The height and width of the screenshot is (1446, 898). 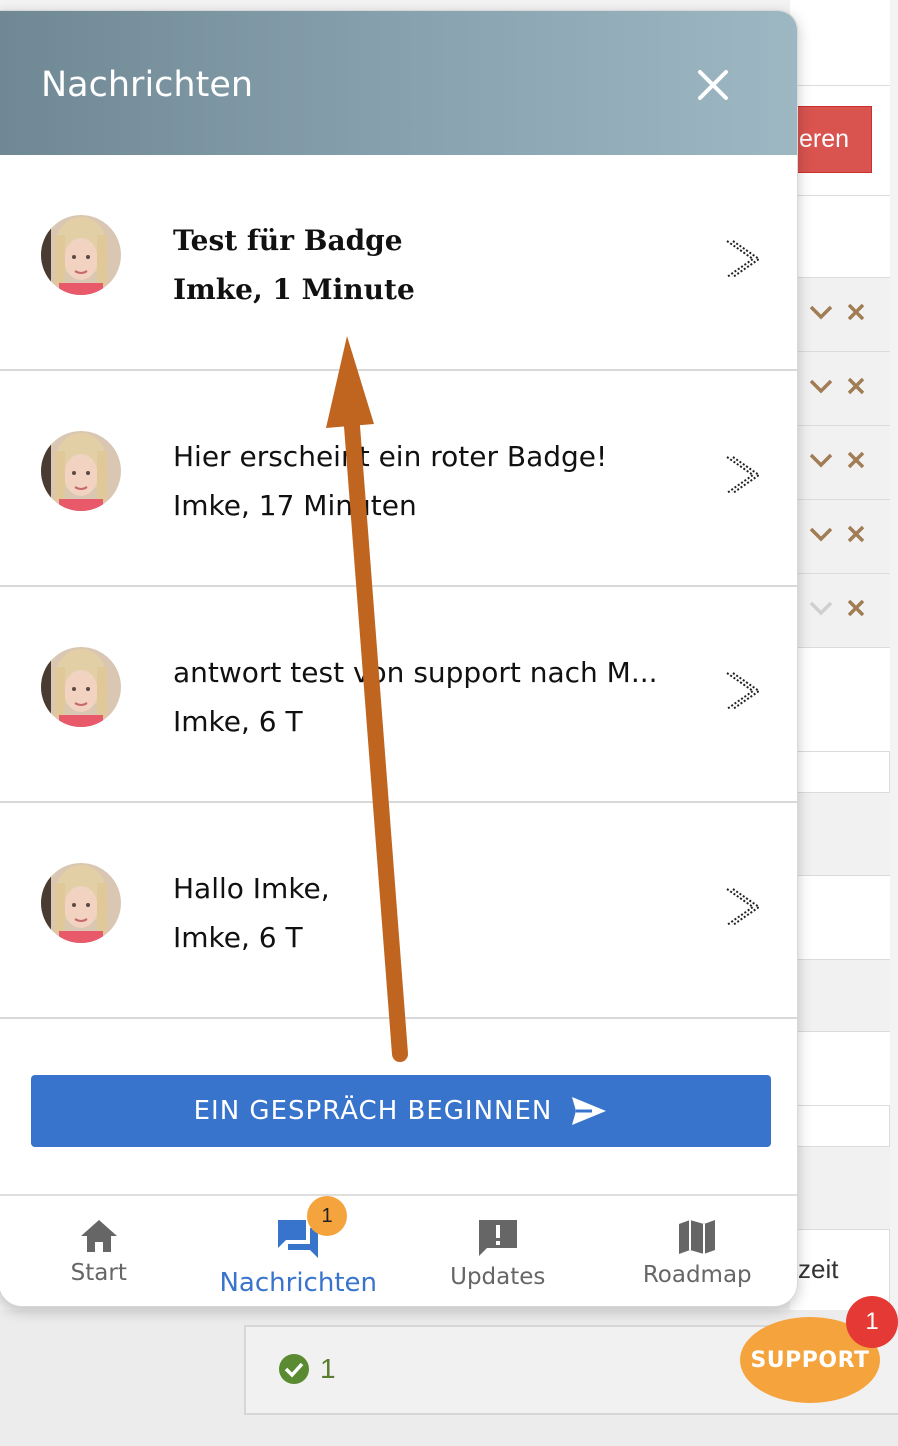 I want to click on nav-nachrichten-badge: 1, so click(x=327, y=1216).